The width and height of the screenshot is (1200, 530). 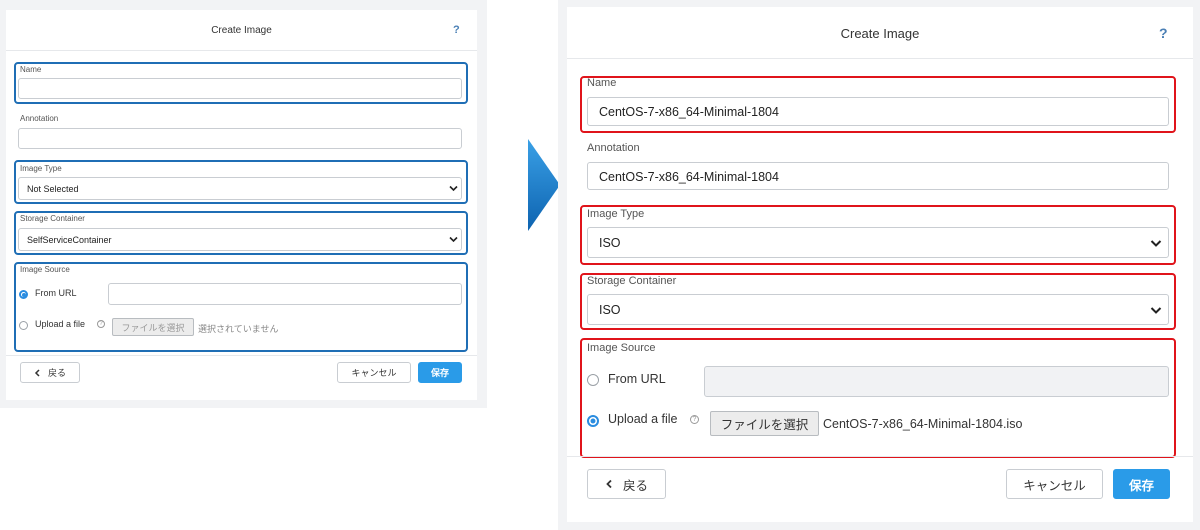 What do you see at coordinates (878, 176) in the screenshot?
I see `annotation-input: CentOS-7-x86_64-Minimal-1804` at bounding box center [878, 176].